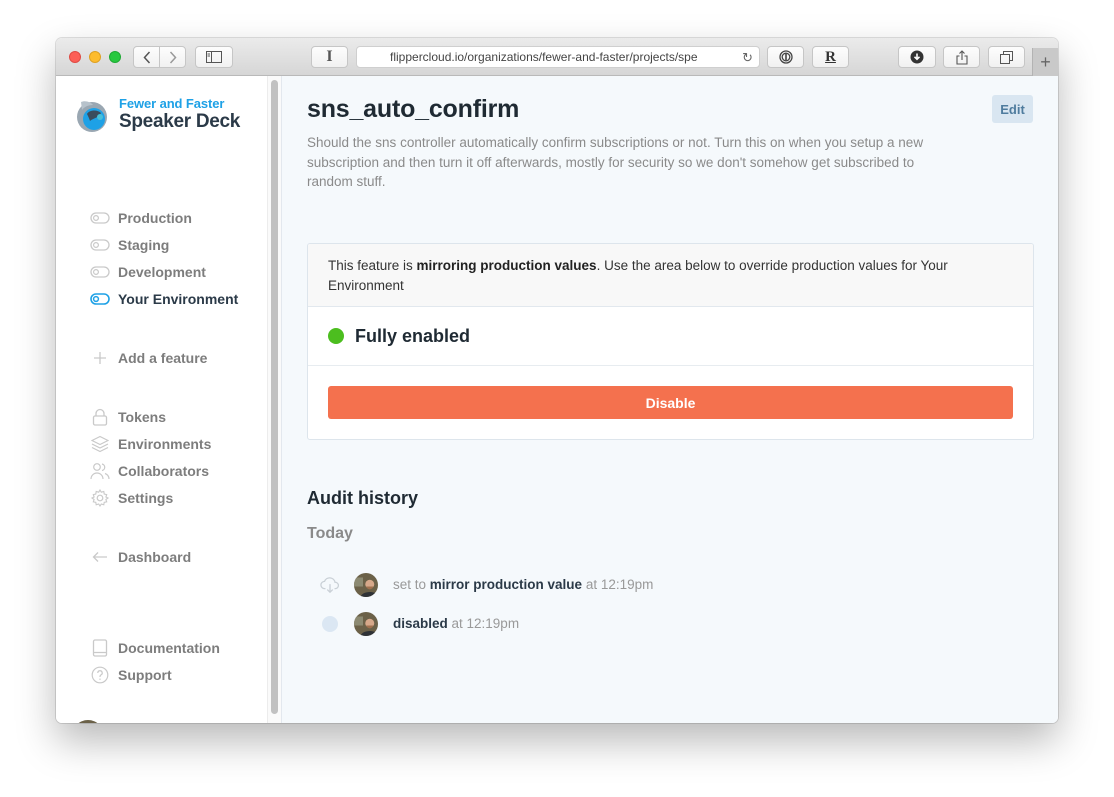  I want to click on audit-entry-text: disabled at 12:19pm, so click(456, 623).